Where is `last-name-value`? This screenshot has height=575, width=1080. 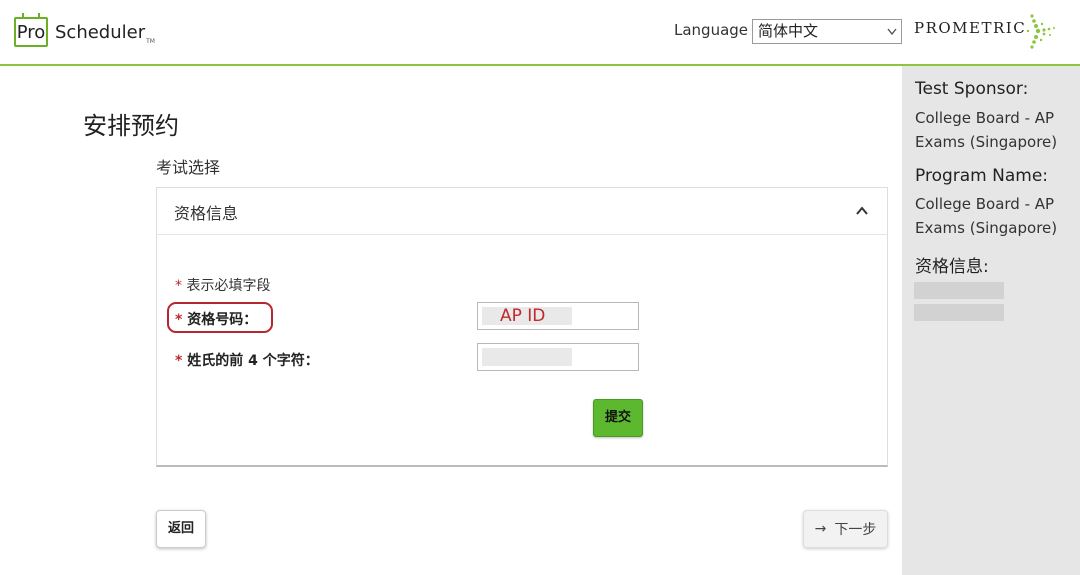 last-name-value is located at coordinates (527, 357).